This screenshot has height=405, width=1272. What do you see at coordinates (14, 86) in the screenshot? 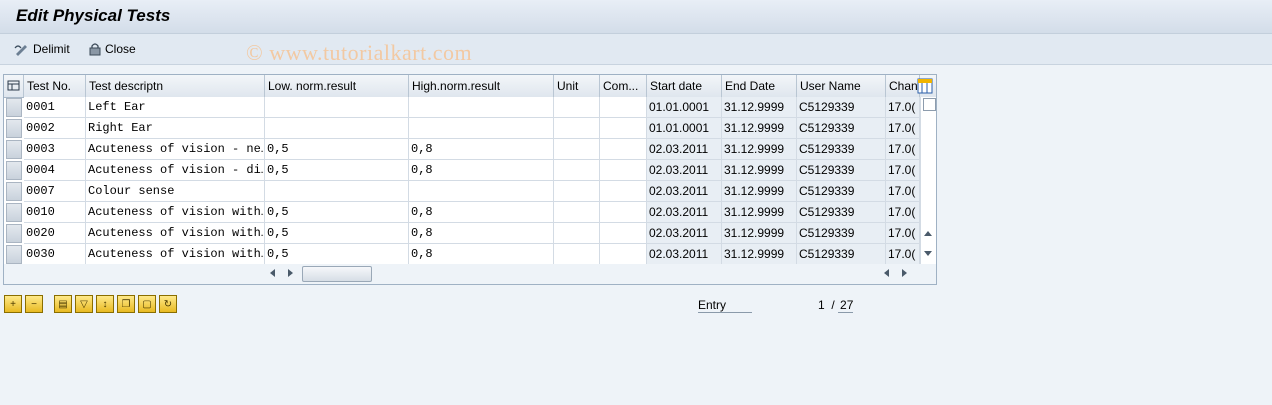
I see `select-all-column-button` at bounding box center [14, 86].